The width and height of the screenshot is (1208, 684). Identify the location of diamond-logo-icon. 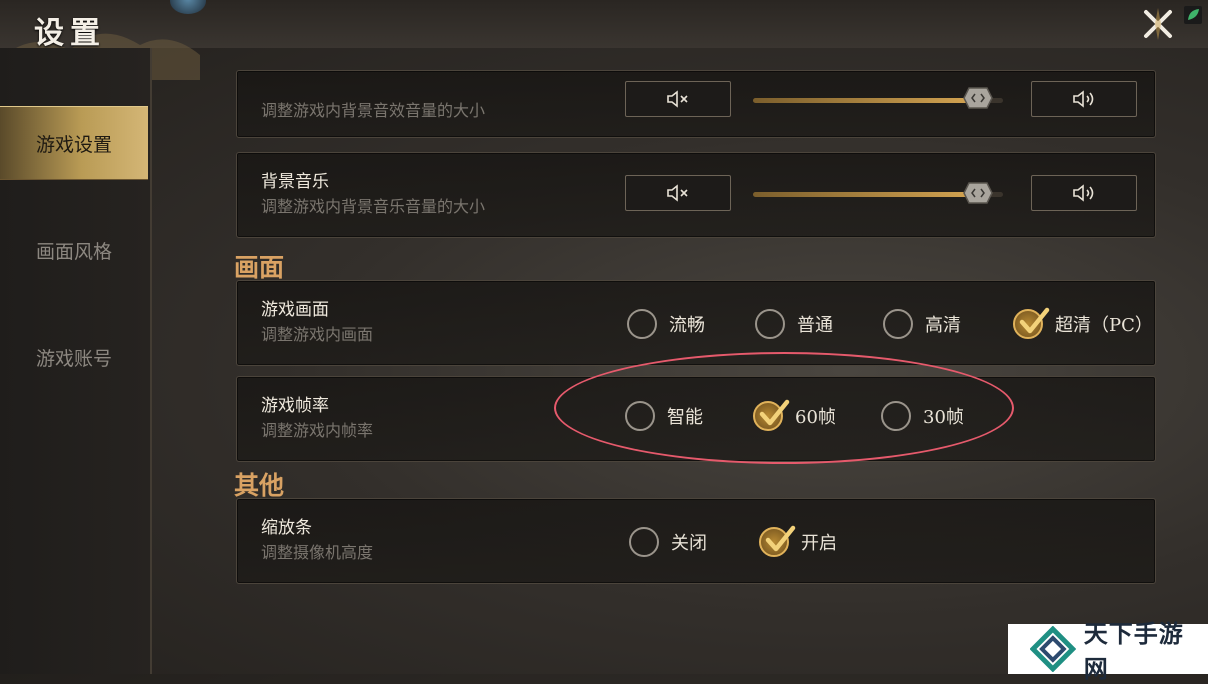
(1053, 649).